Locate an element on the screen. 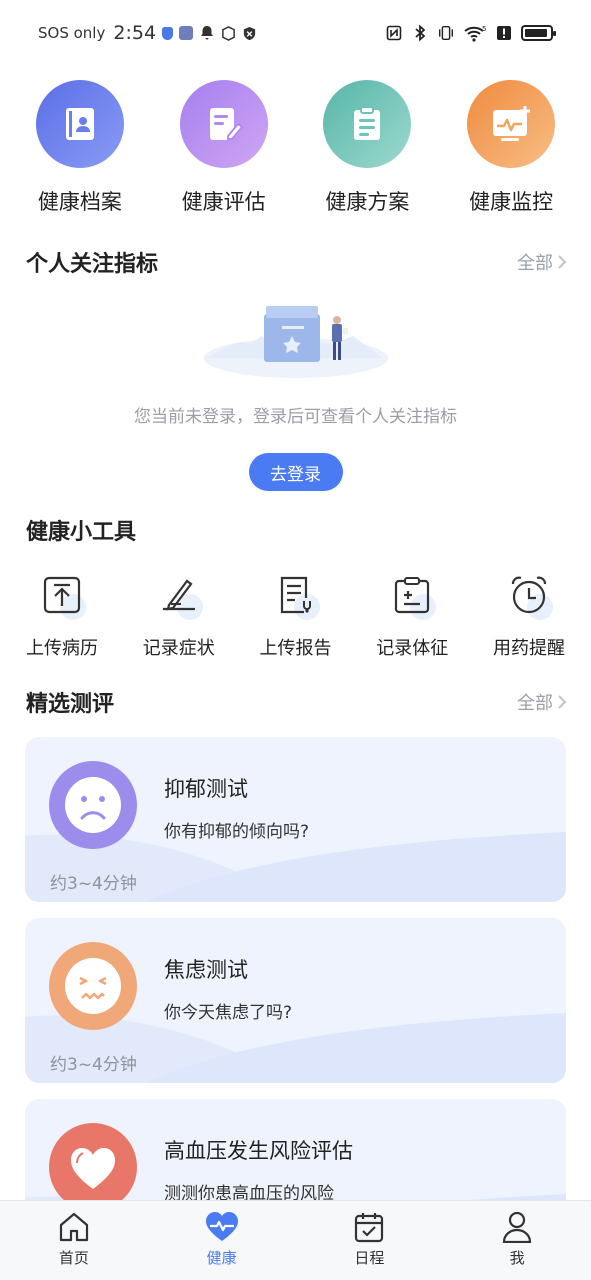 The width and height of the screenshot is (591, 1280). assessment-subtitle: 你有抑郁的倾向吗? is located at coordinates (237, 832).